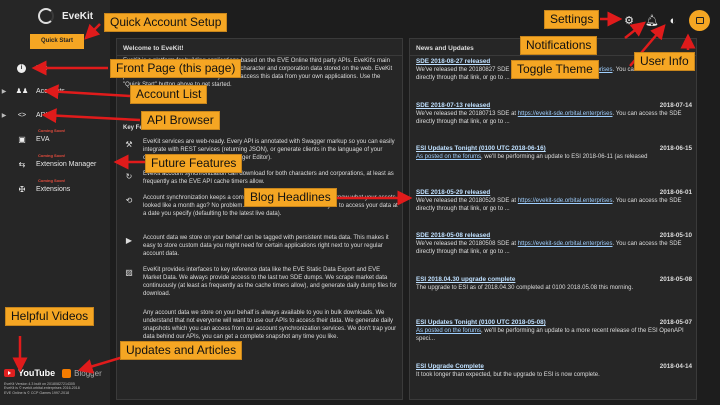 The width and height of the screenshot is (720, 405). I want to click on news-item-date: 2018-06-15, so click(675, 148).